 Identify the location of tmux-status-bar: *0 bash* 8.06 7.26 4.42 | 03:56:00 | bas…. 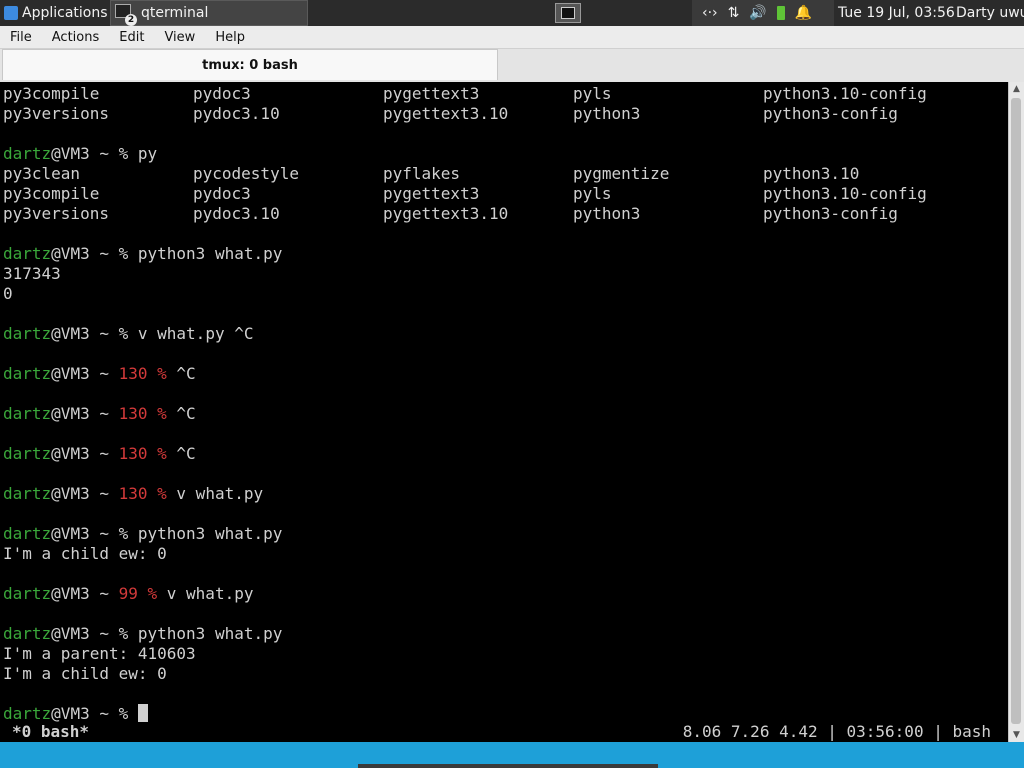
(504, 732).